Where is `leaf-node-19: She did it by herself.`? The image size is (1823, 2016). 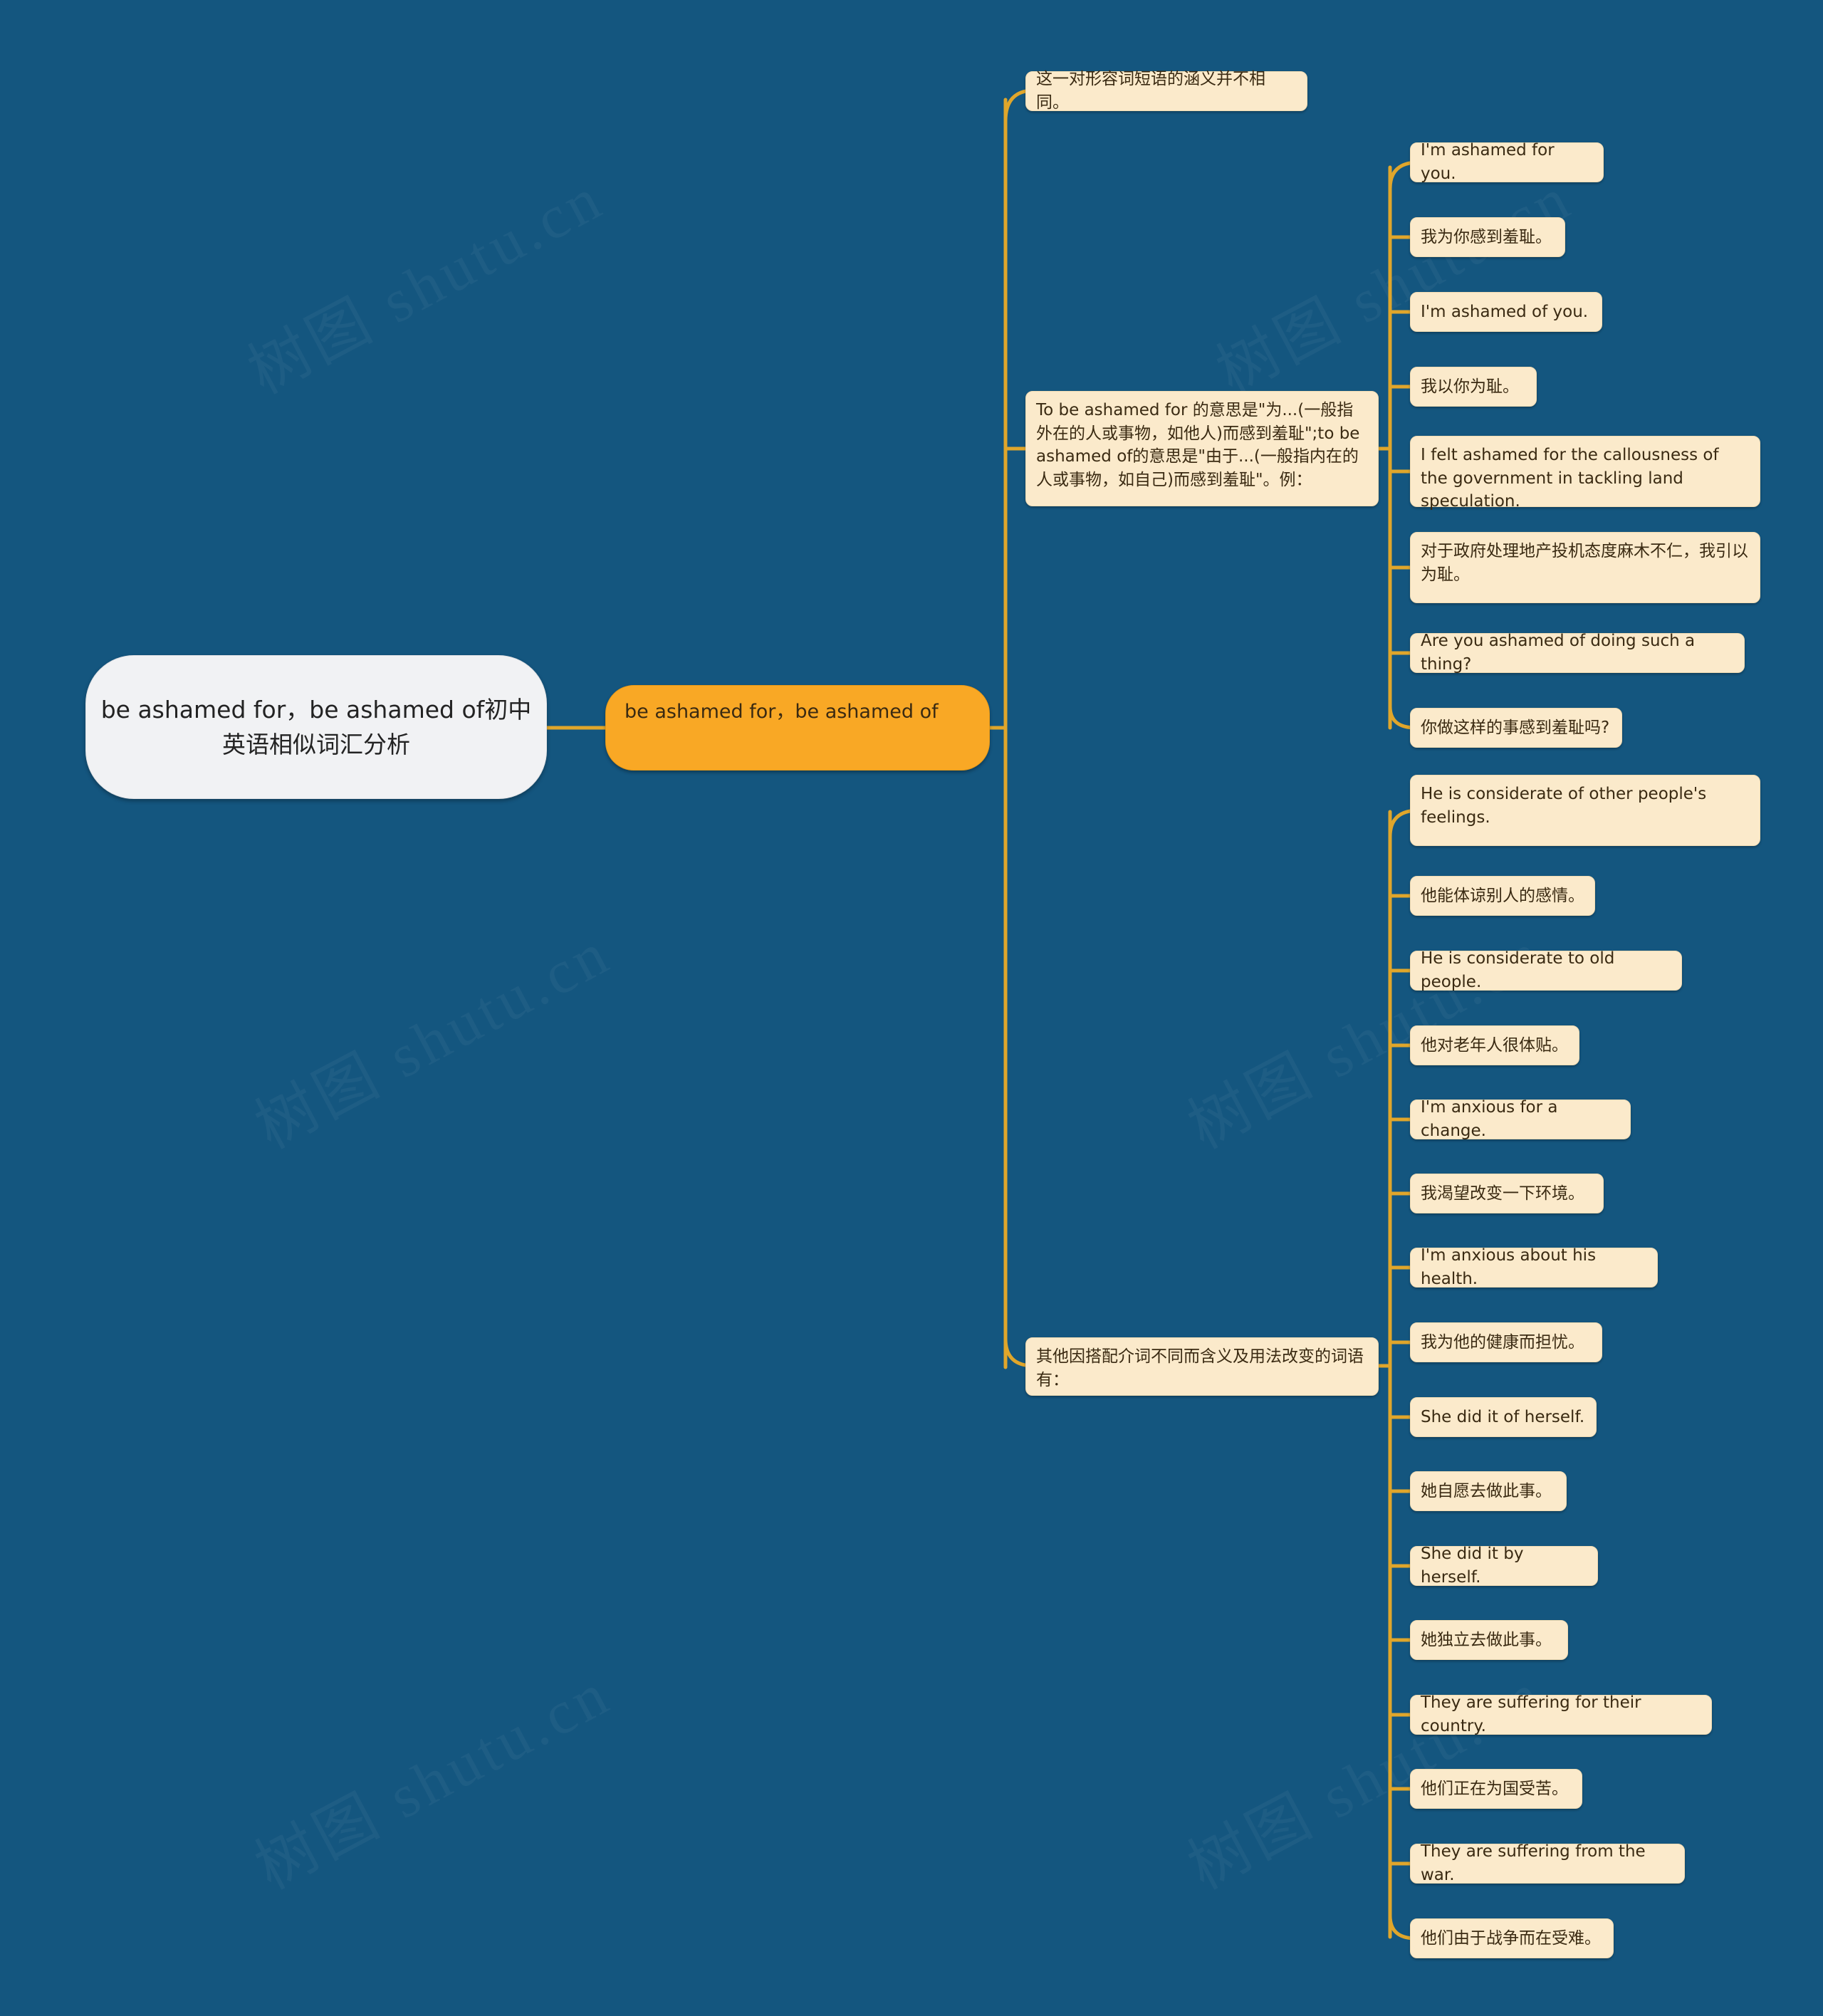 leaf-node-19: She did it by herself. is located at coordinates (1504, 1566).